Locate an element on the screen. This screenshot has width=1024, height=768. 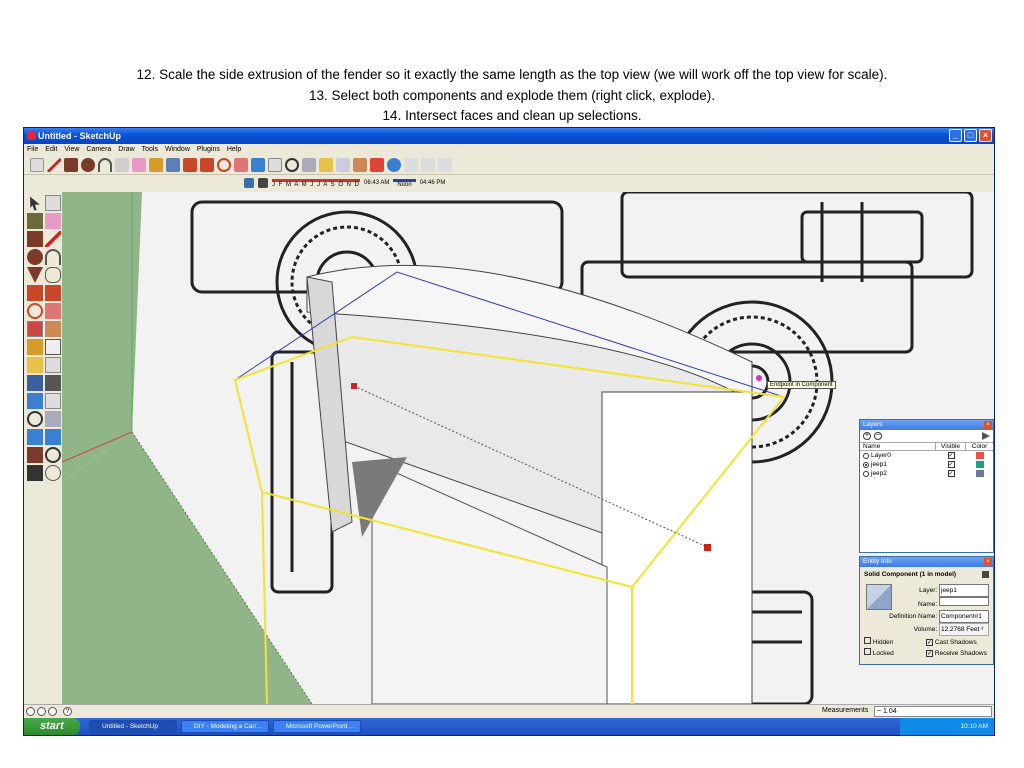
paint-icon is located at coordinates (35, 221).